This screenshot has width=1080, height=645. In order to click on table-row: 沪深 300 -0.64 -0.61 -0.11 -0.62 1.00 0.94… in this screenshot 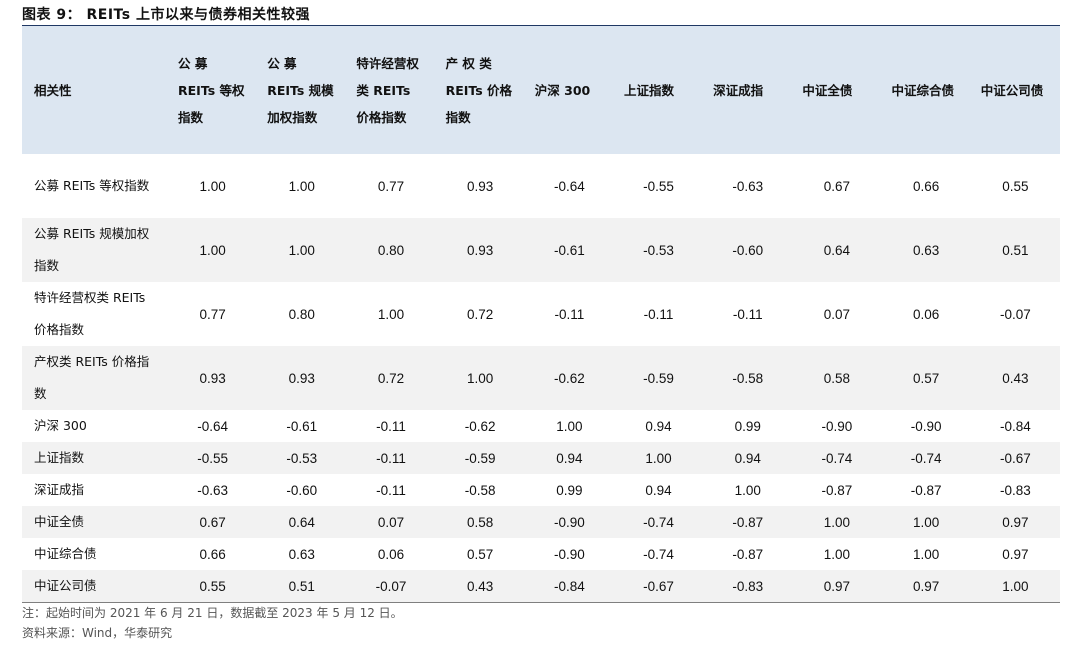, I will do `click(541, 426)`.